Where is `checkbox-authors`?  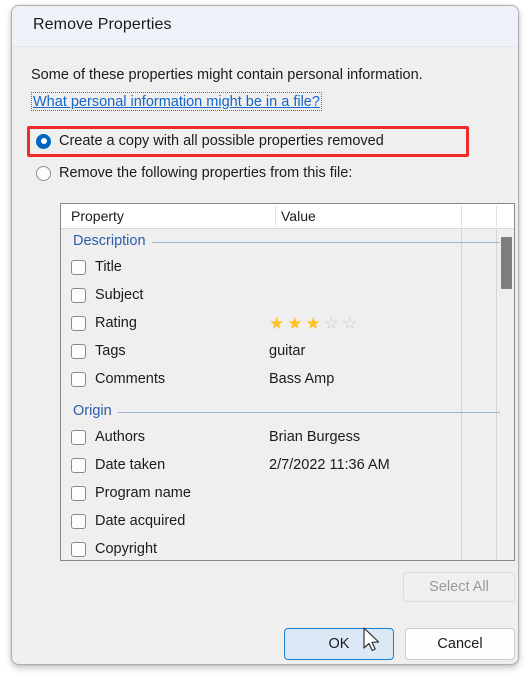
checkbox-authors is located at coordinates (78, 437).